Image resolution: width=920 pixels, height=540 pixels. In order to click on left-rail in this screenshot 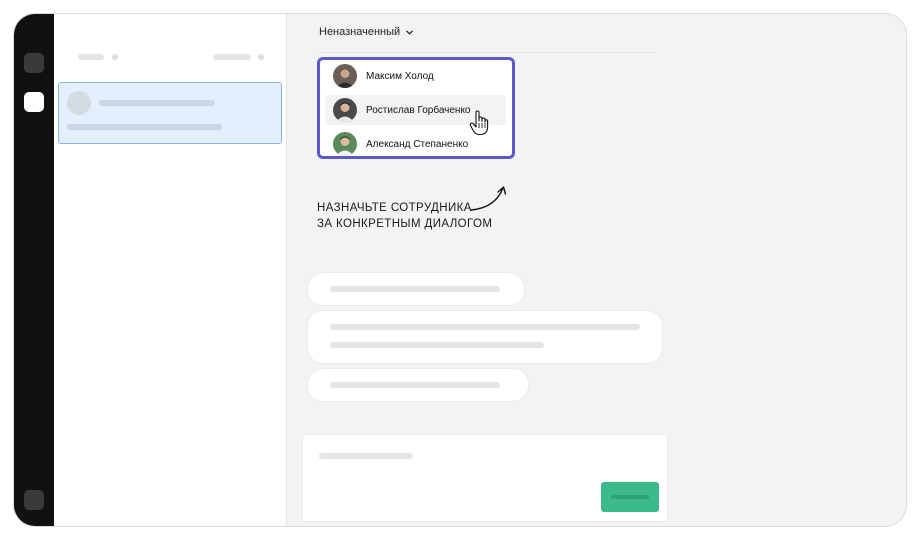, I will do `click(34, 270)`.